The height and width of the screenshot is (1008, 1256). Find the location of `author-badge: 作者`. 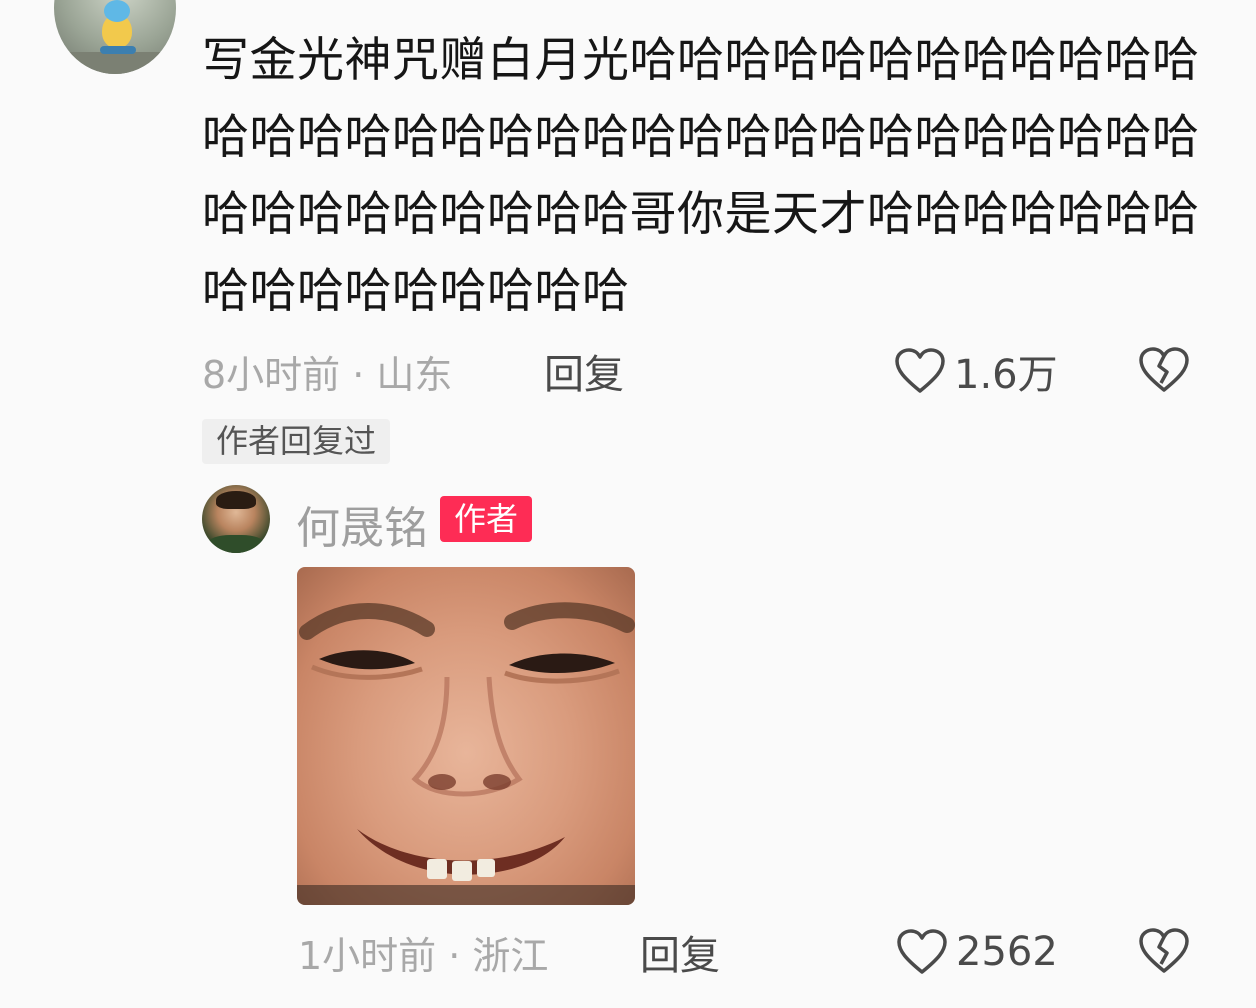

author-badge: 作者 is located at coordinates (486, 519).